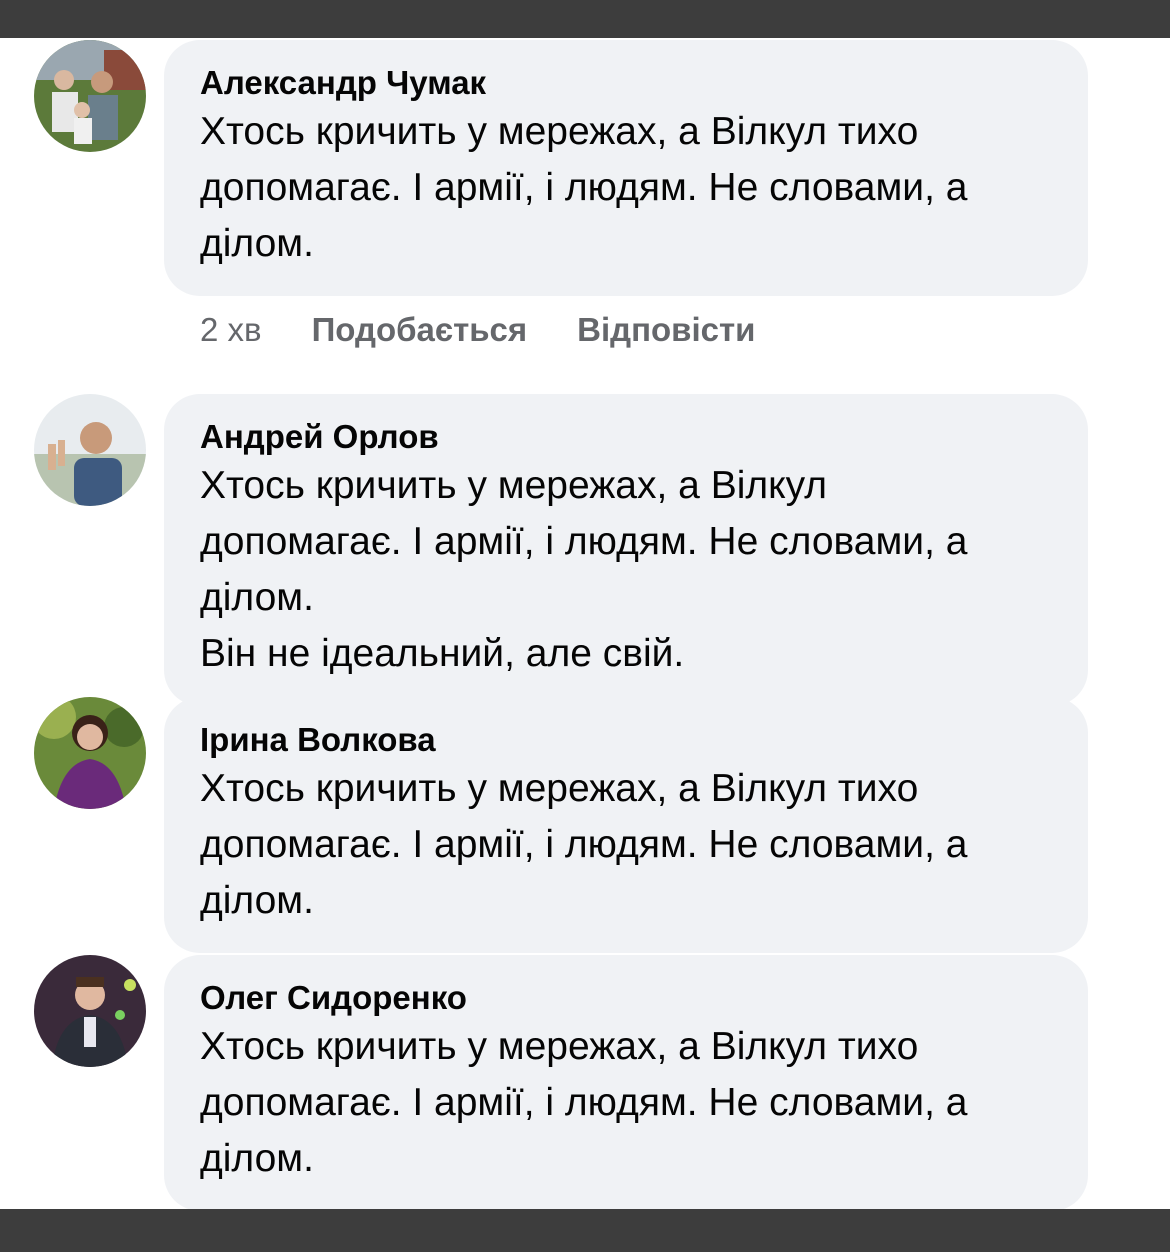 The image size is (1170, 1252). Describe the element at coordinates (585, 19) in the screenshot. I see `top-frame-bar` at that location.